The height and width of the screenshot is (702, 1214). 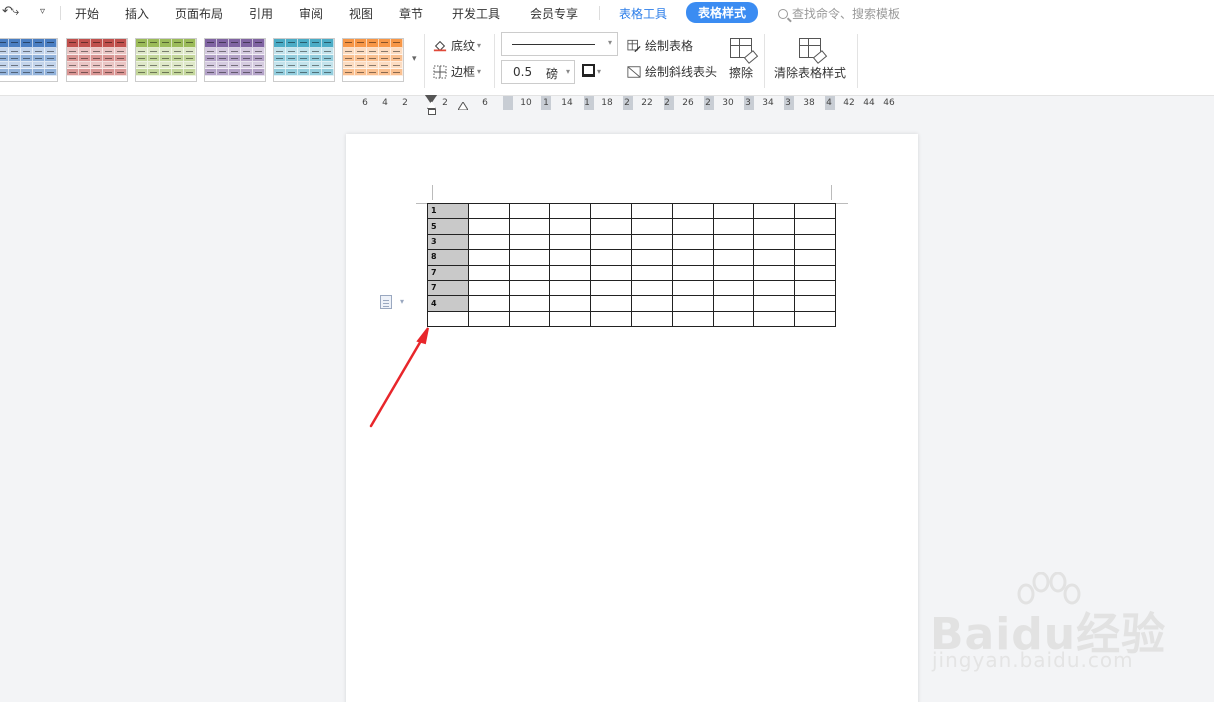 I want to click on line-width-select: 0.5 磅 ▾, so click(x=538, y=72).